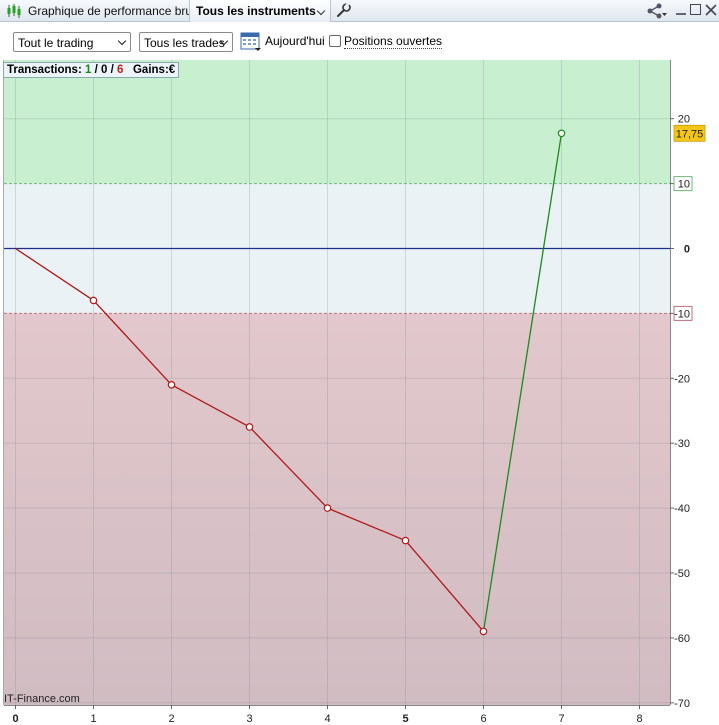  What do you see at coordinates (327, 719) in the screenshot?
I see `x-tick-label: 4` at bounding box center [327, 719].